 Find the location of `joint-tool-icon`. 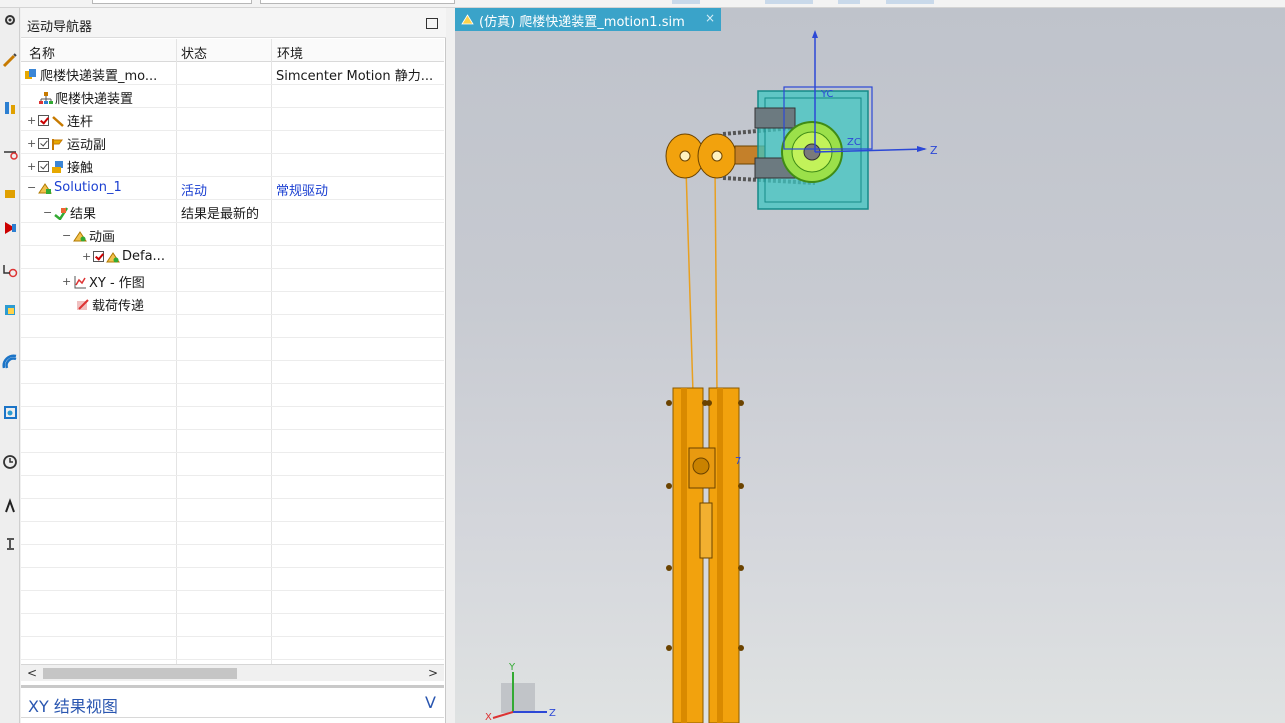

joint-tool-icon is located at coordinates (10, 108).